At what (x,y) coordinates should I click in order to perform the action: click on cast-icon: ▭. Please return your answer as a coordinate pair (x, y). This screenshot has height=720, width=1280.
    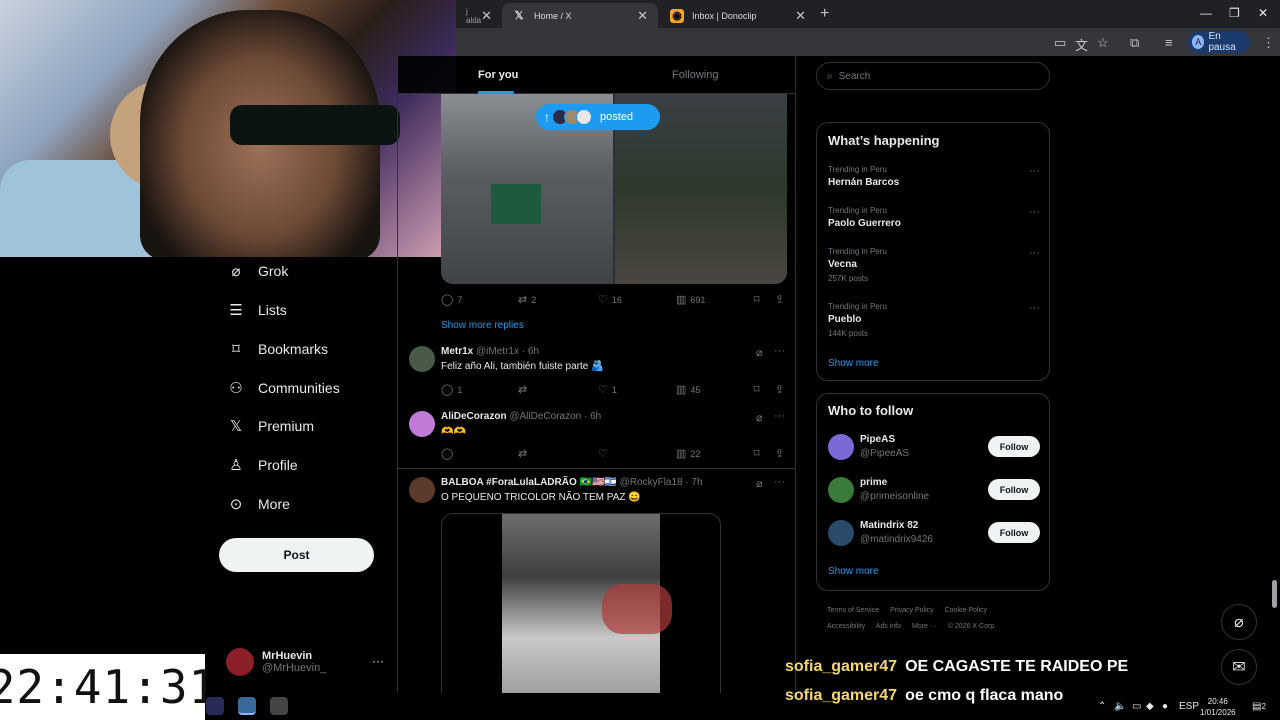
    Looking at the image, I should click on (1060, 43).